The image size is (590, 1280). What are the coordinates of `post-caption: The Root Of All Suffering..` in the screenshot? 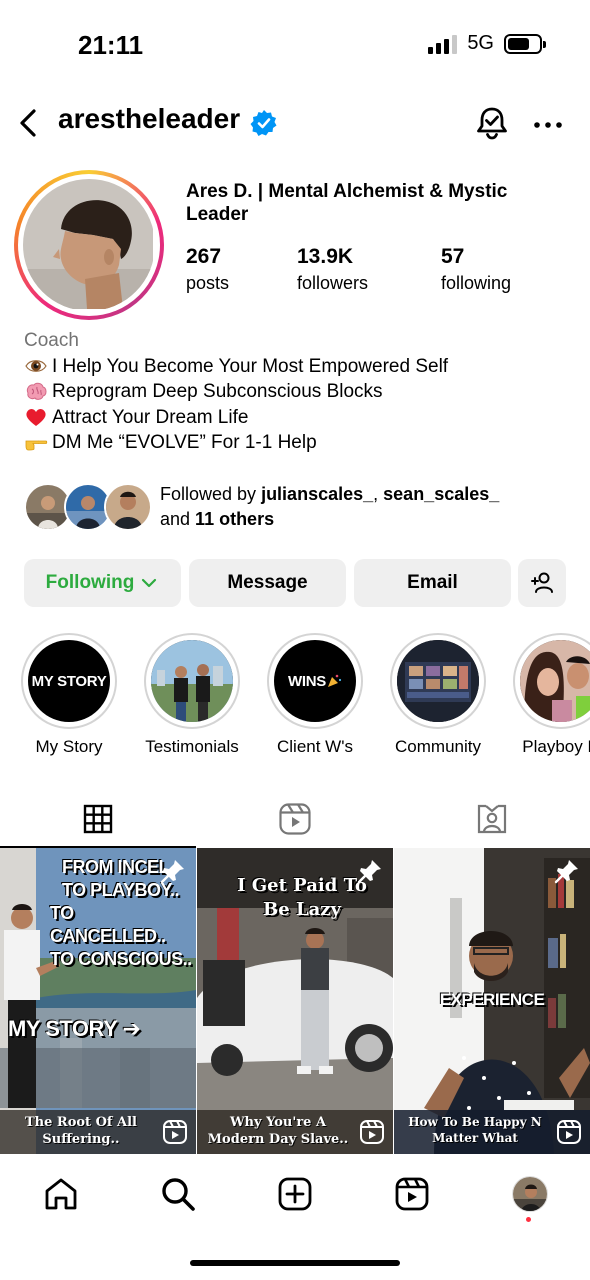 It's located at (80, 1131).